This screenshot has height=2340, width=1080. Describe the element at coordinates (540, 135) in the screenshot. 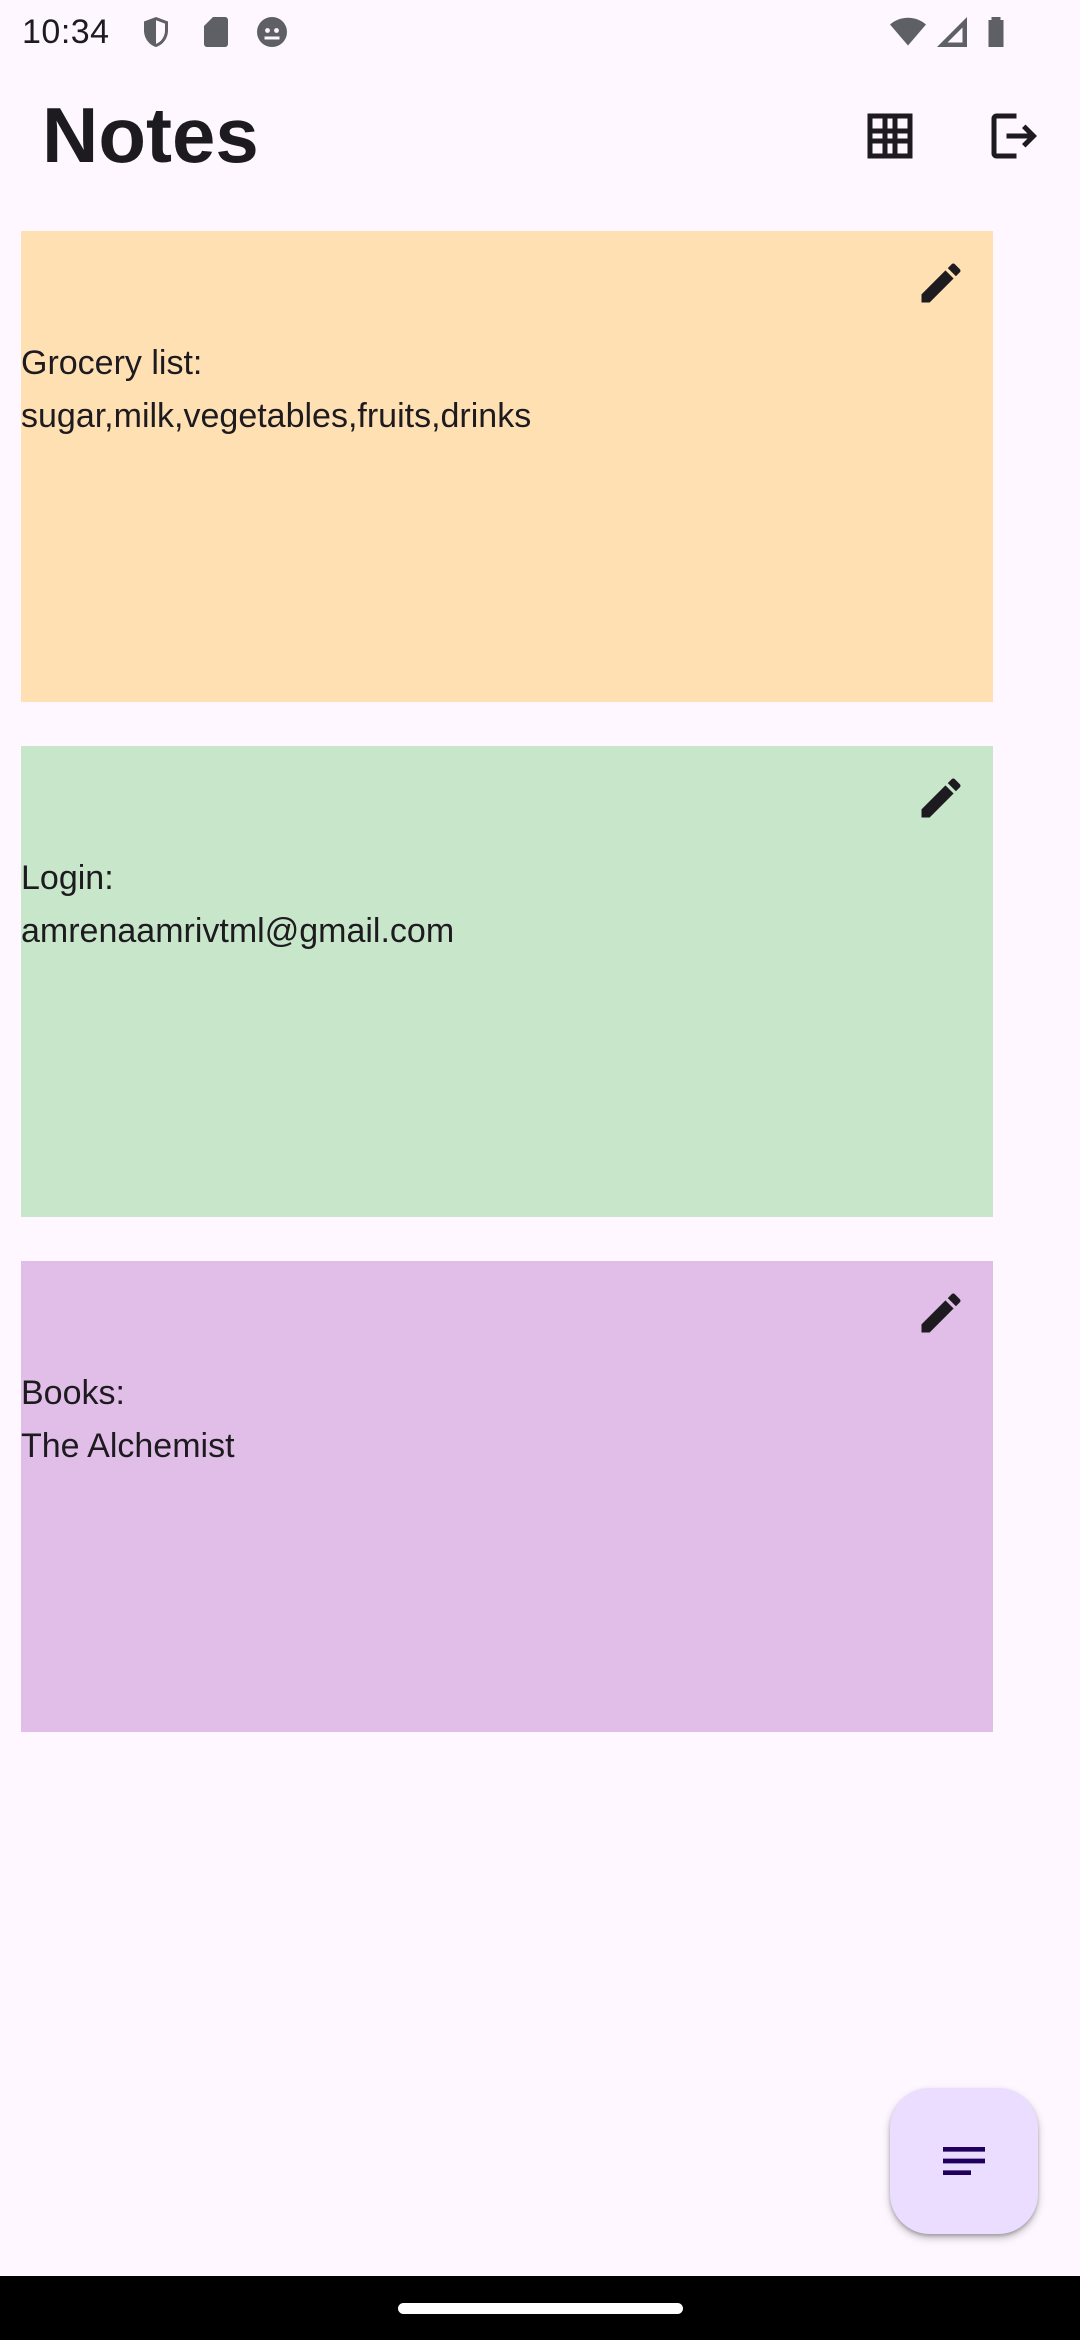

I see `app-bar: Notes` at that location.